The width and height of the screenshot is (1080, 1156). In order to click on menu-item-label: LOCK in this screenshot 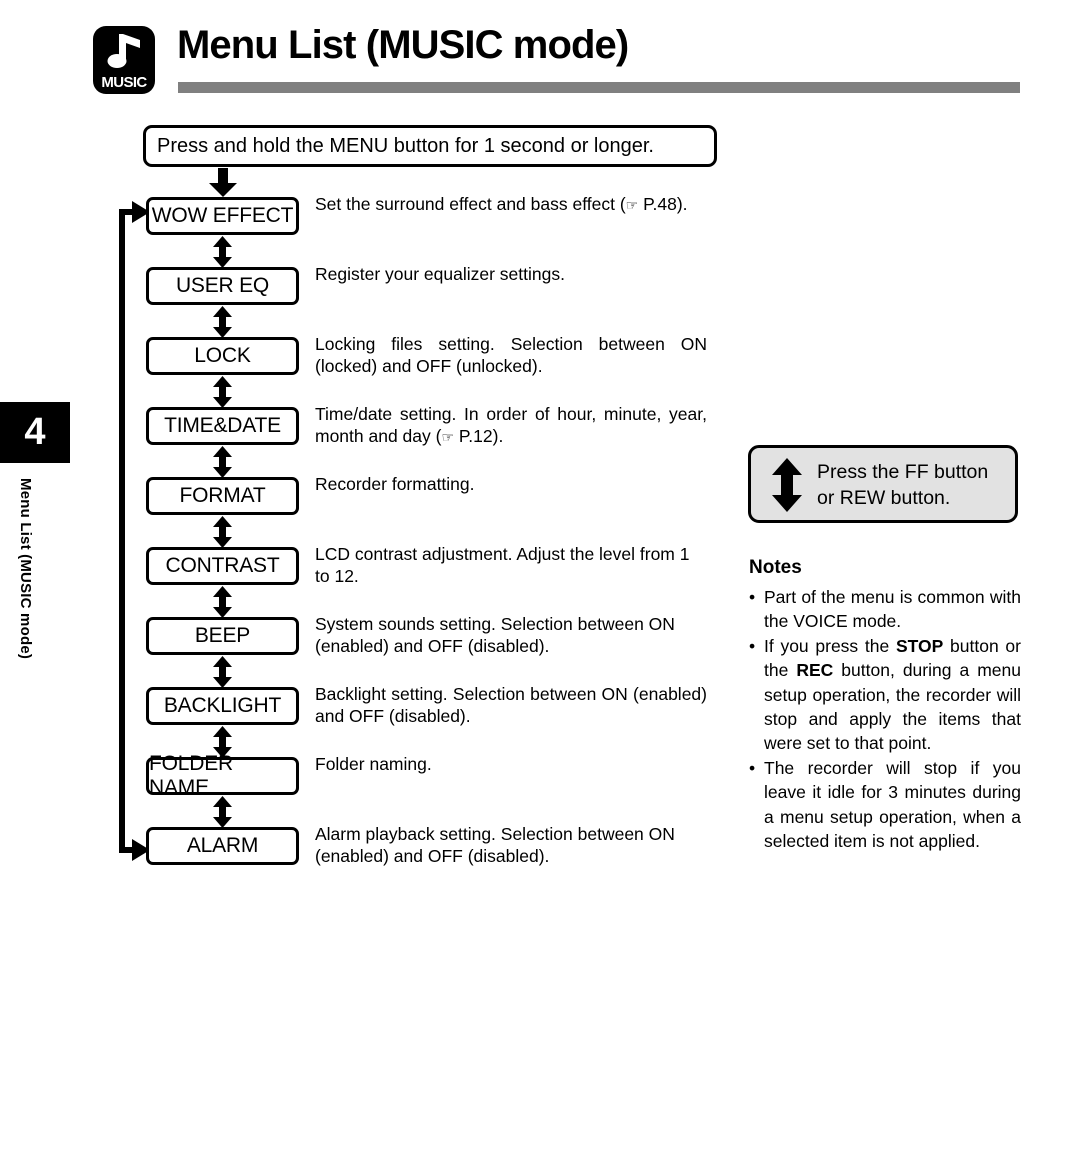, I will do `click(222, 355)`.